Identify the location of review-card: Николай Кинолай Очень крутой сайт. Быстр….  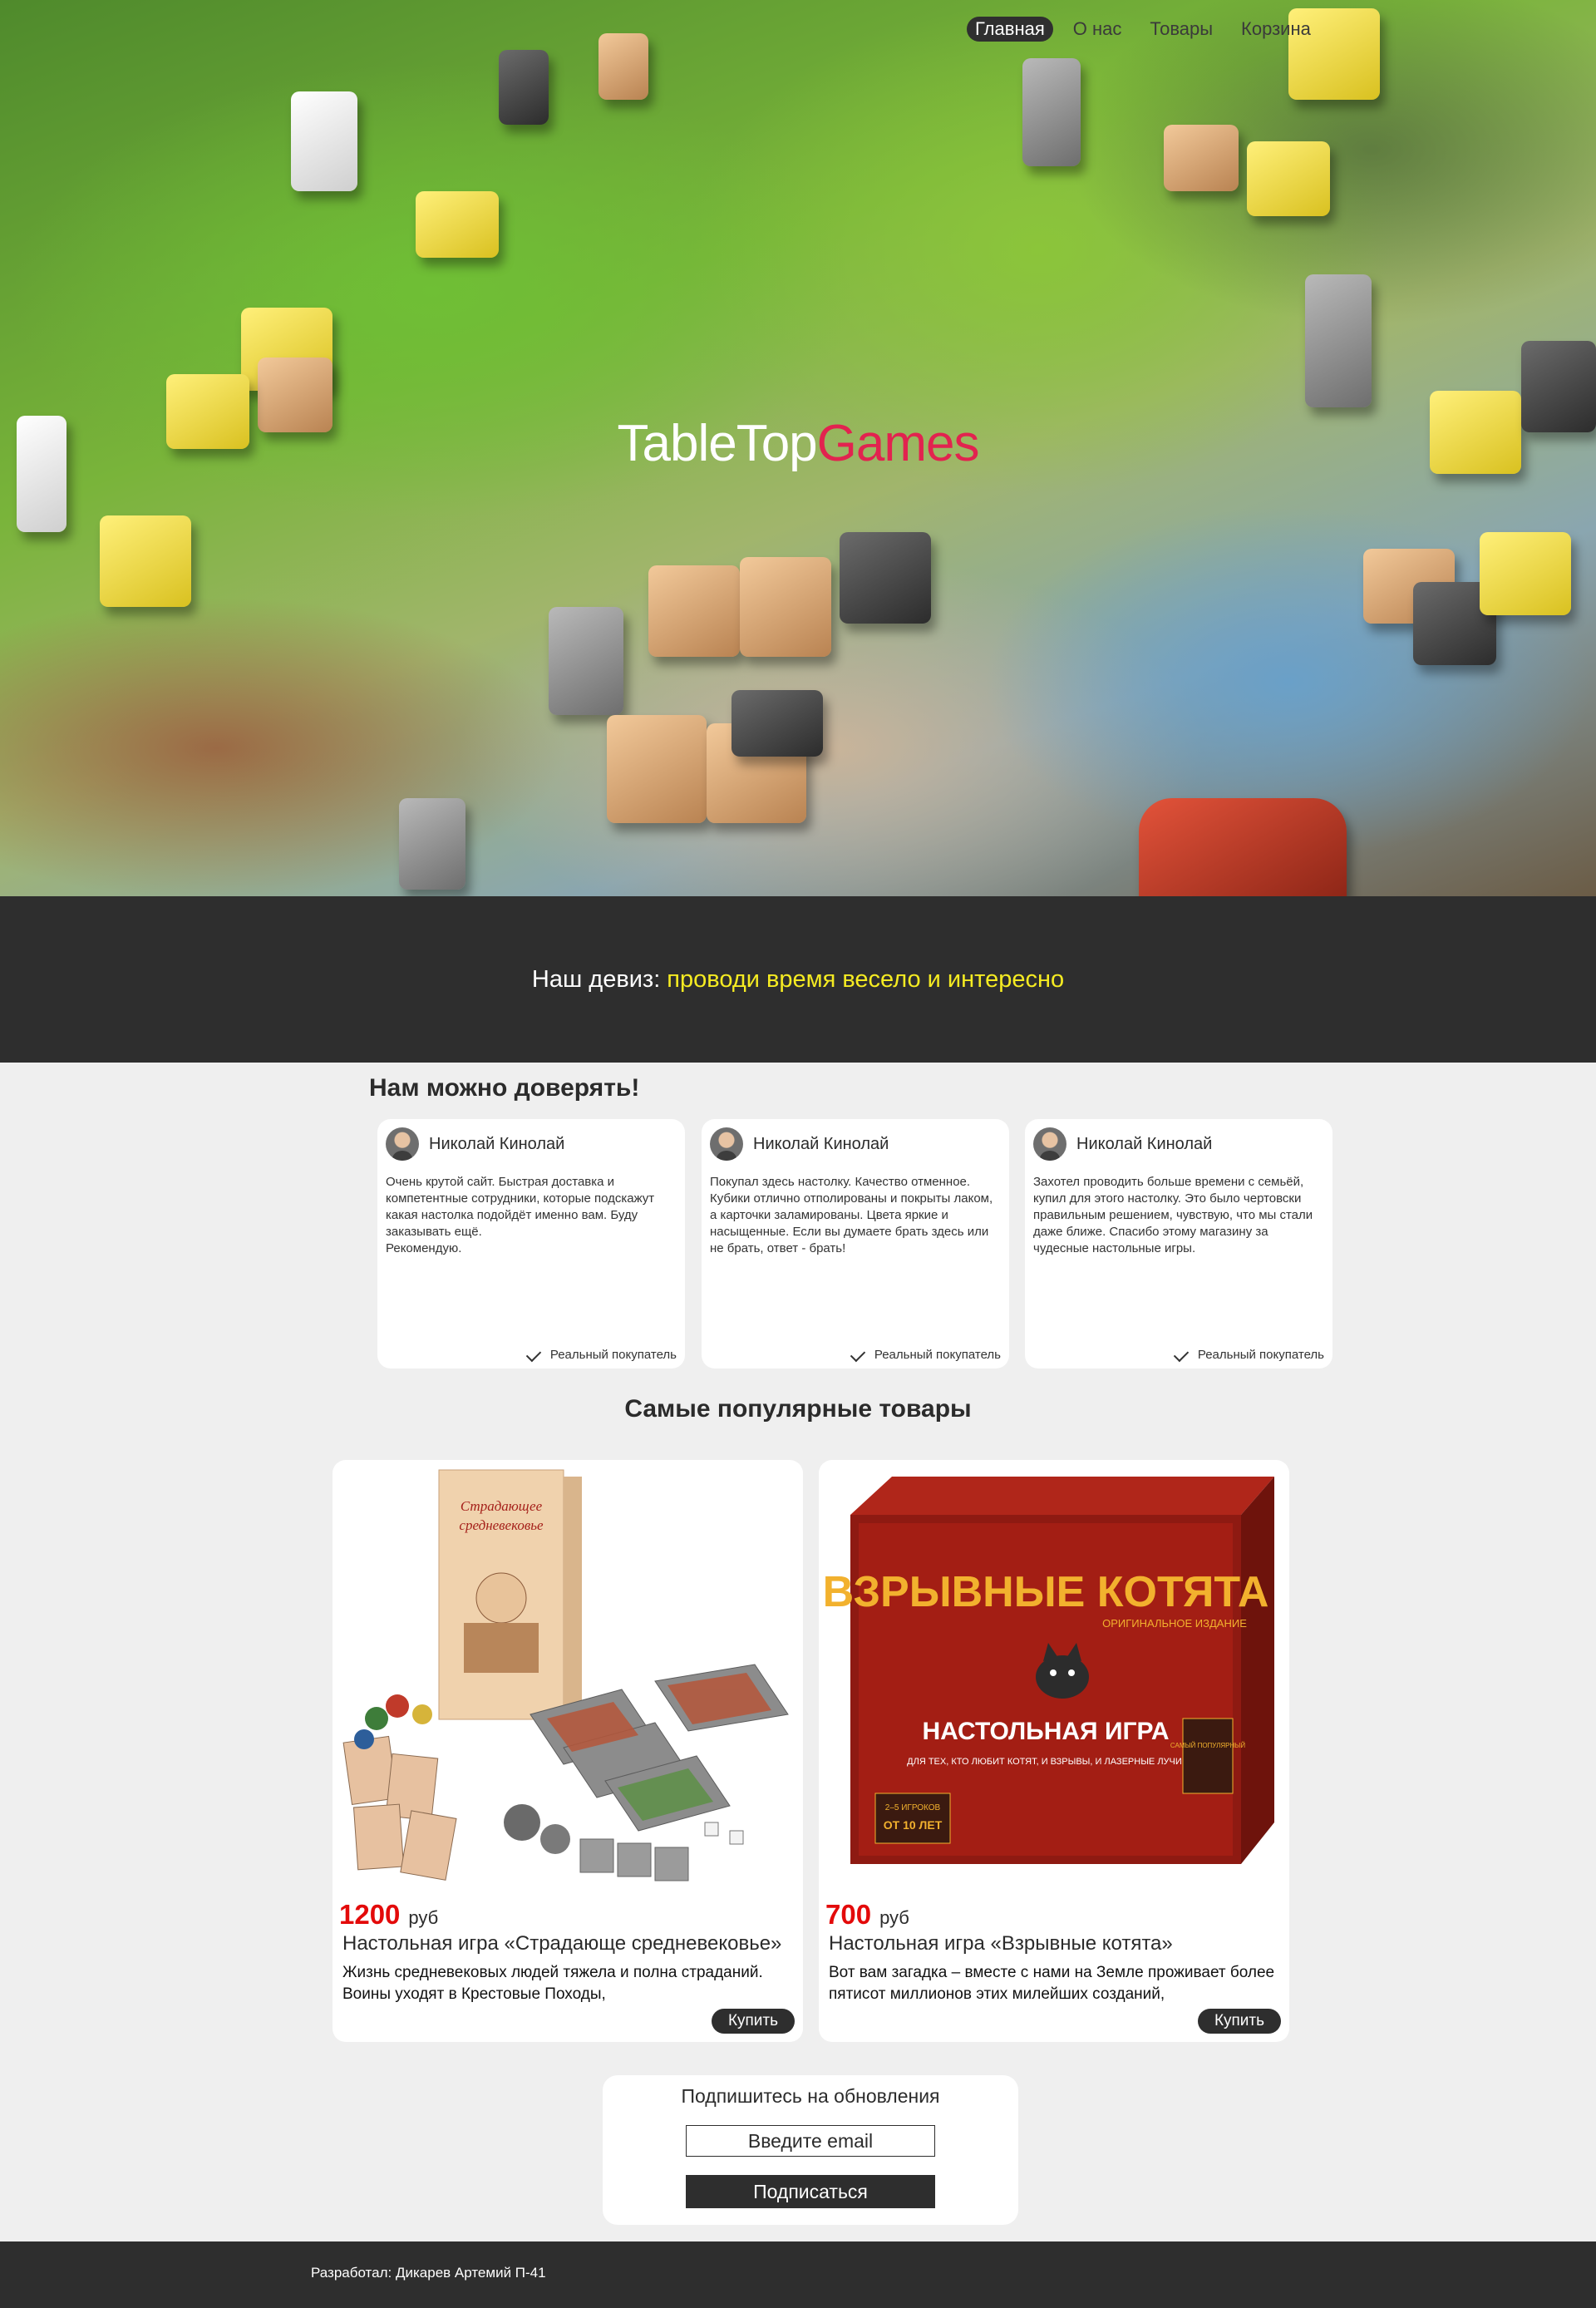
(531, 1244).